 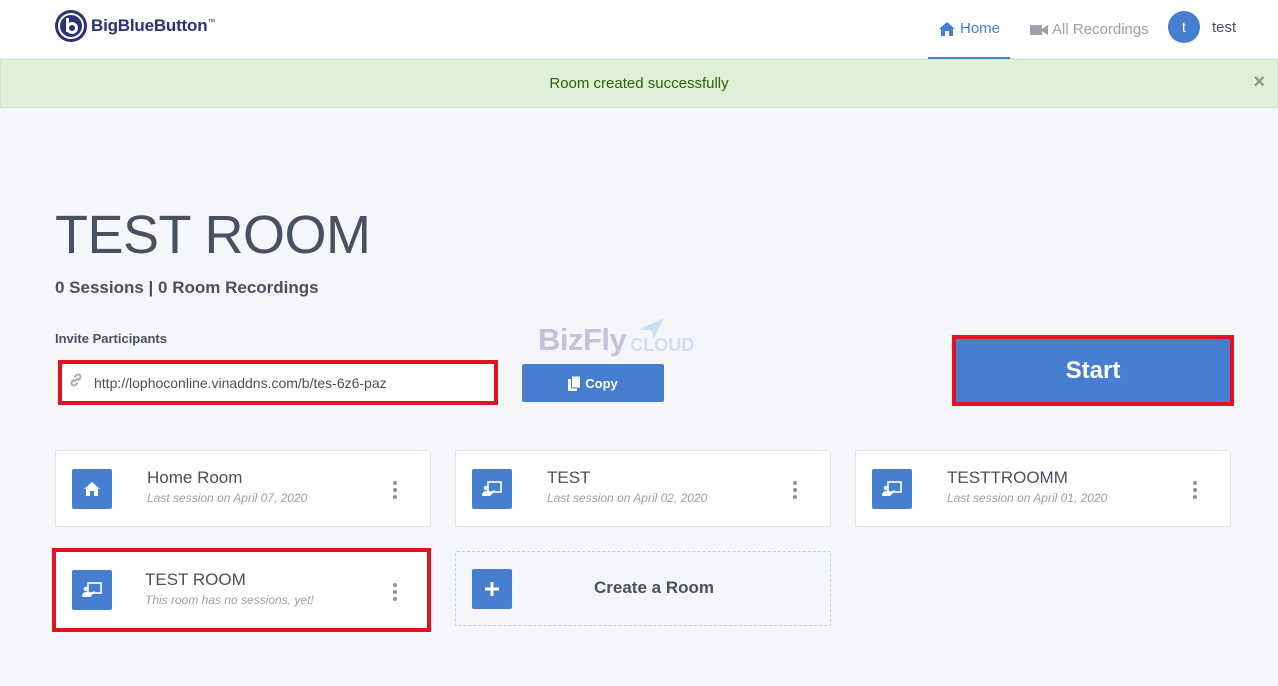 What do you see at coordinates (601, 383) in the screenshot?
I see `copy-label: Copy` at bounding box center [601, 383].